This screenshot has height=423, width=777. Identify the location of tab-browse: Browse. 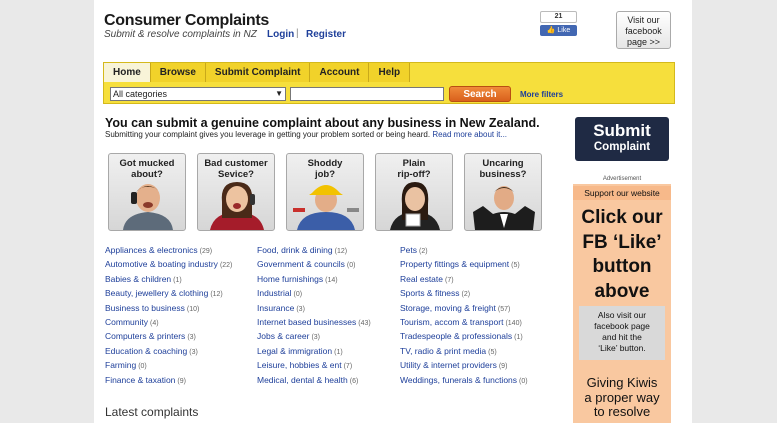
(178, 72).